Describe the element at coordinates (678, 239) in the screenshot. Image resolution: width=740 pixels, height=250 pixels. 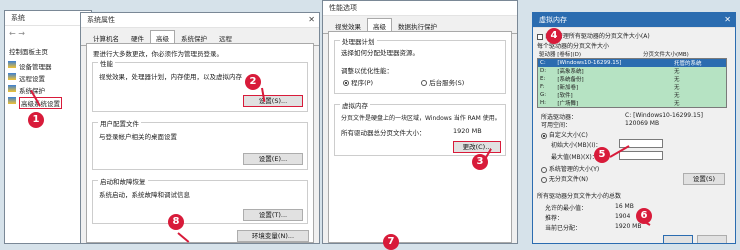
I see `ok-button` at that location.